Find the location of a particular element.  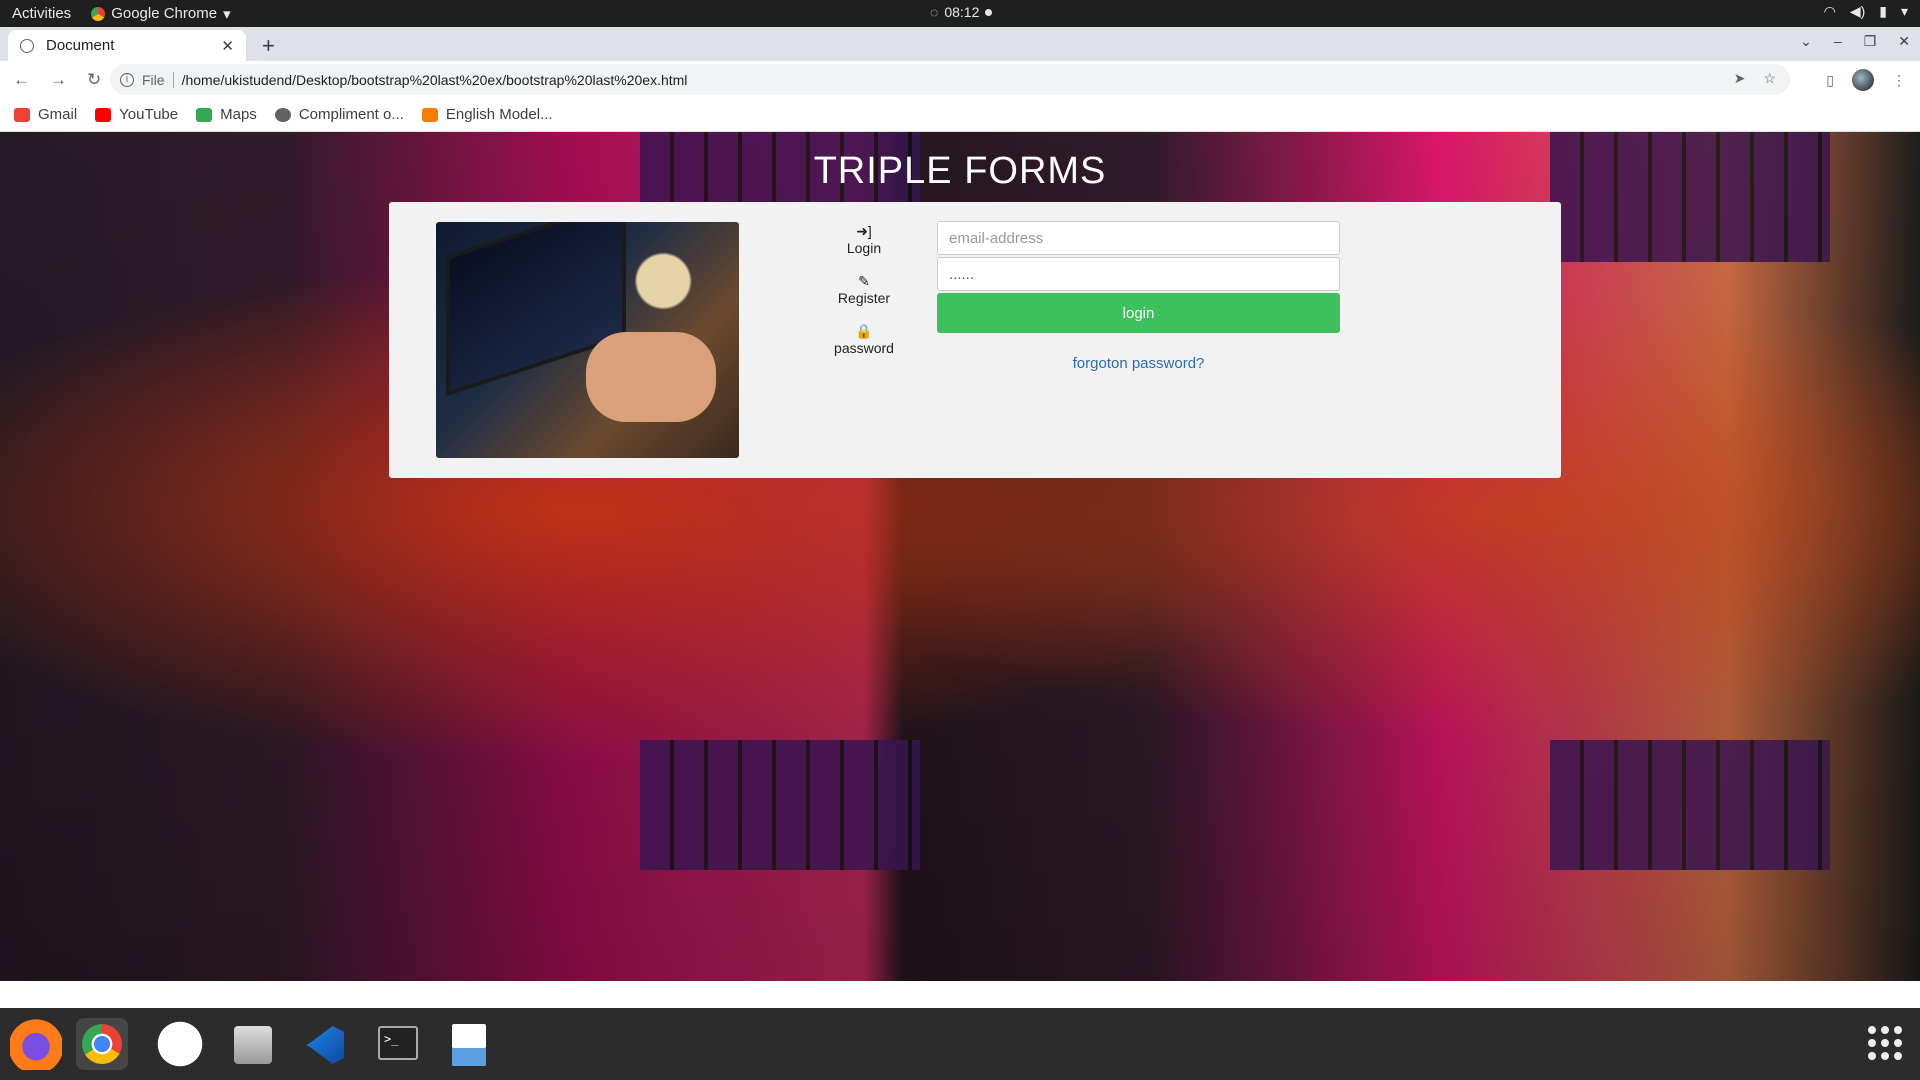

chrome-logo is located at coordinates (102, 1044).